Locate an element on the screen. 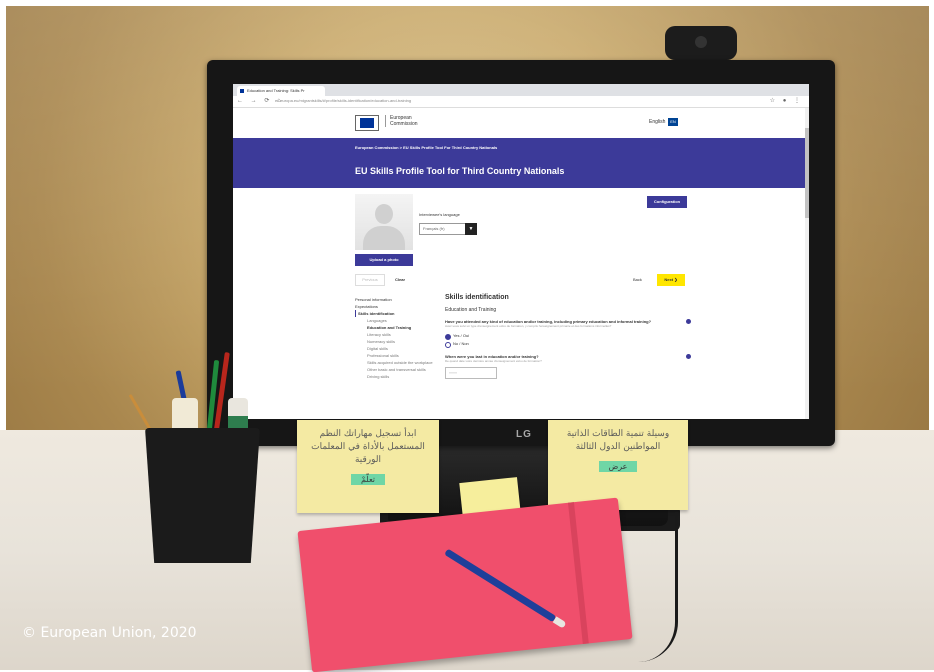 Image resolution: width=934 pixels, height=672 pixels. avatar-head-icon is located at coordinates (384, 214).